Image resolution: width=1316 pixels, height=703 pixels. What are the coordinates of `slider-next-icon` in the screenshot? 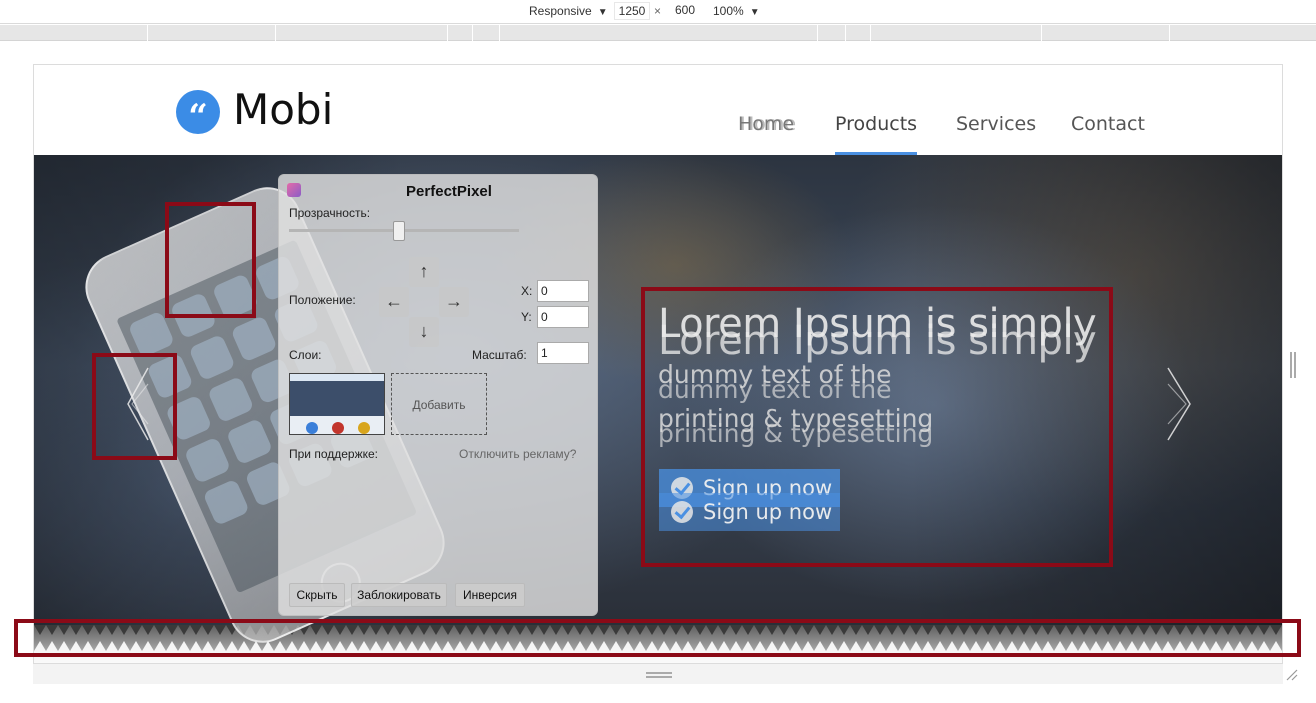 It's located at (1180, 404).